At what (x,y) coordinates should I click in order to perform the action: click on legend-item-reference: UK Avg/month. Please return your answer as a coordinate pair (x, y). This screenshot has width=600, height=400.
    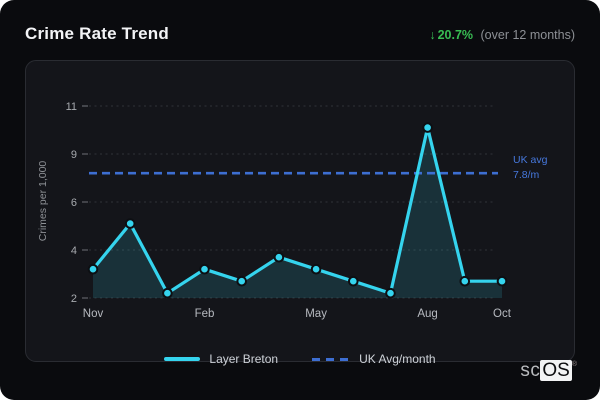
    Looking at the image, I should click on (374, 359).